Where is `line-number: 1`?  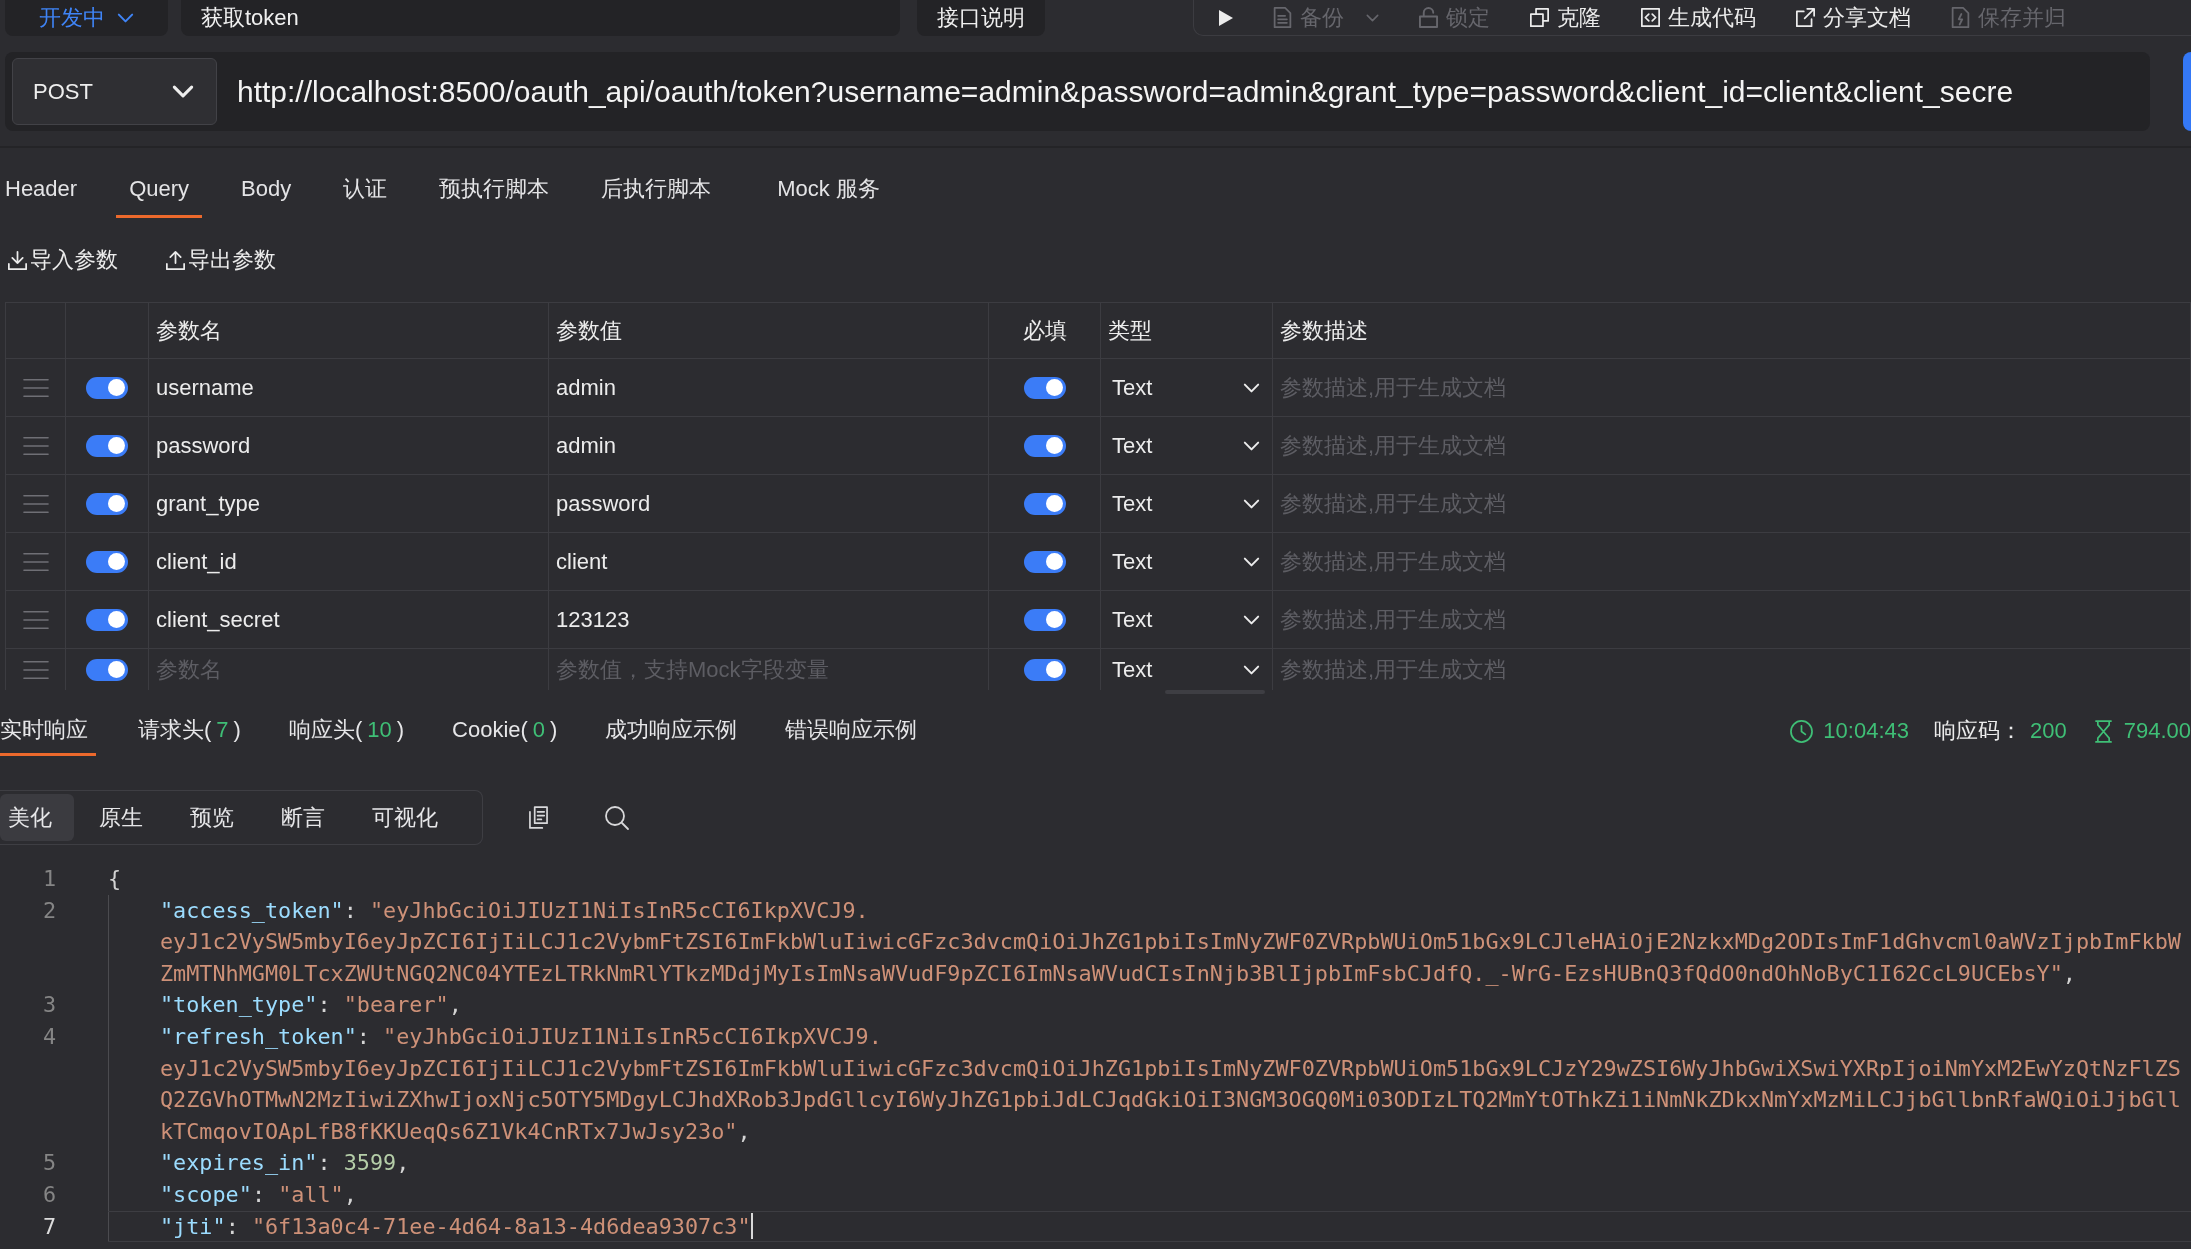 line-number: 1 is located at coordinates (49, 878).